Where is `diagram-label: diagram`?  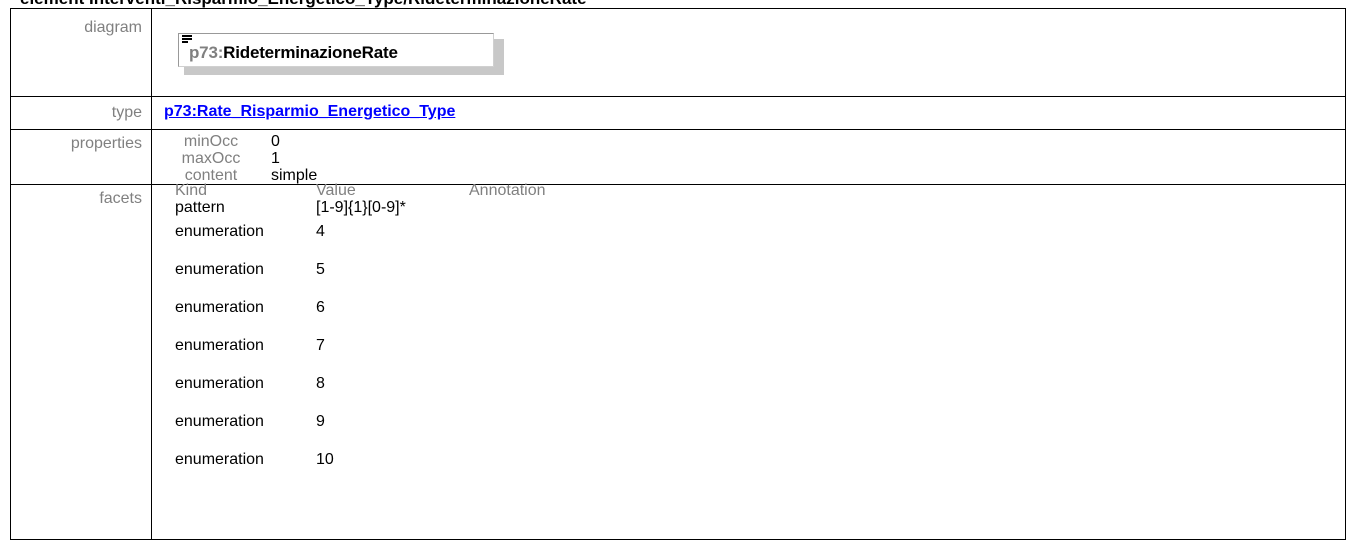 diagram-label: diagram is located at coordinates (113, 27).